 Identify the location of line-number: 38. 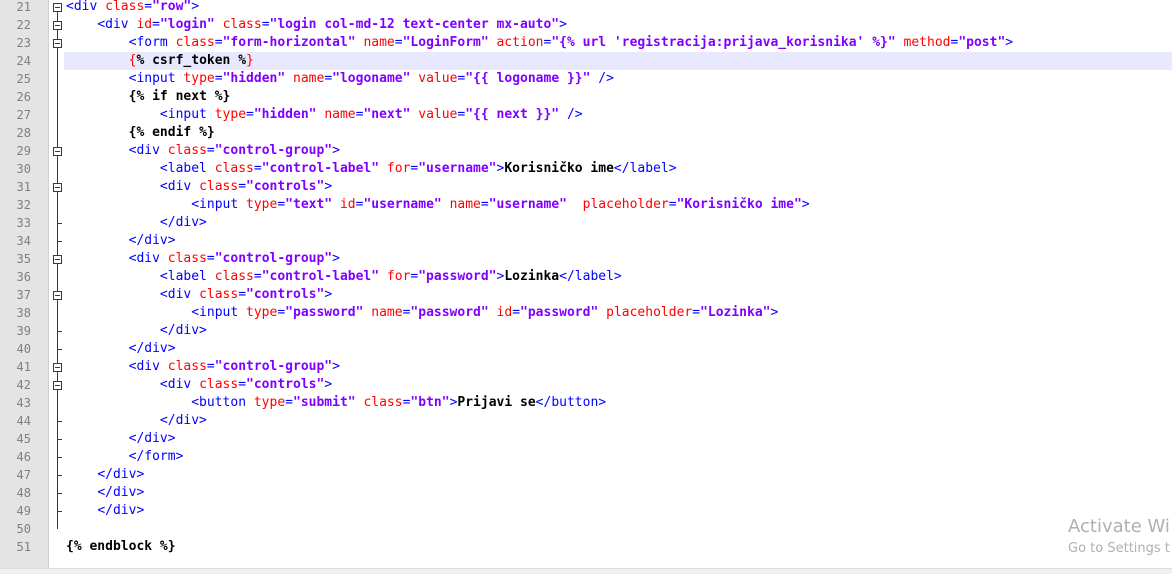
(23, 313).